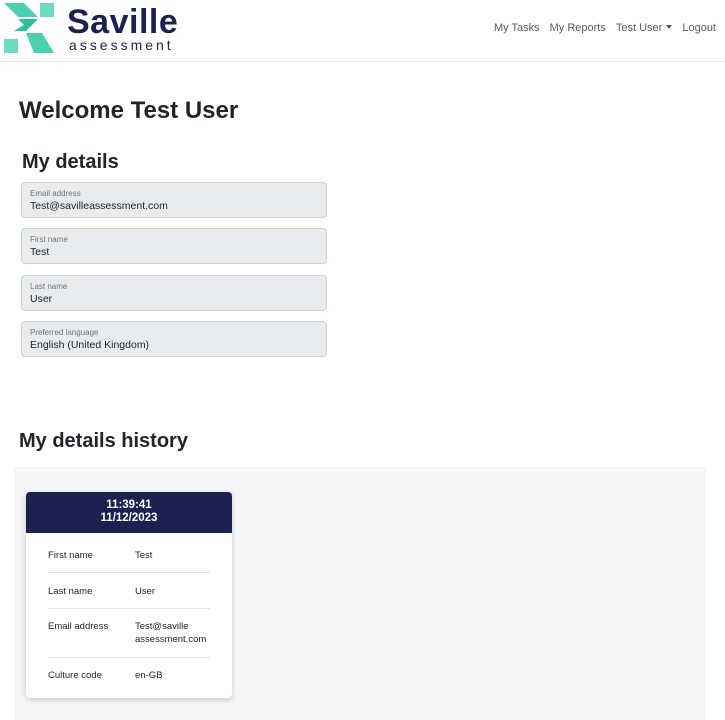 Image resolution: width=725 pixels, height=720 pixels. I want to click on history-date: 11/12/2023, so click(129, 518).